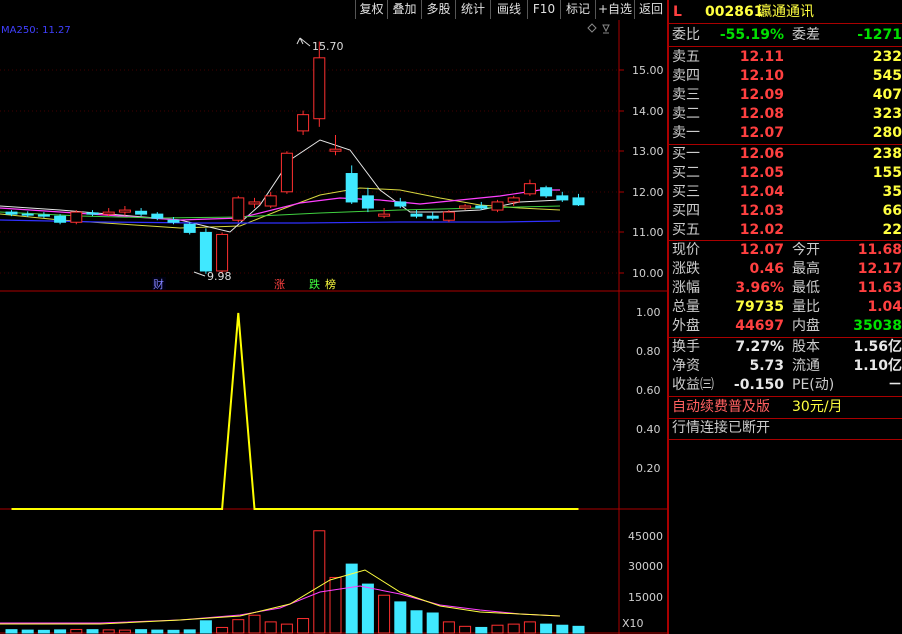 Image resolution: width=902 pixels, height=634 pixels. Describe the element at coordinates (721, 428) in the screenshot. I see `connection-status: 行情连接已断开` at that location.